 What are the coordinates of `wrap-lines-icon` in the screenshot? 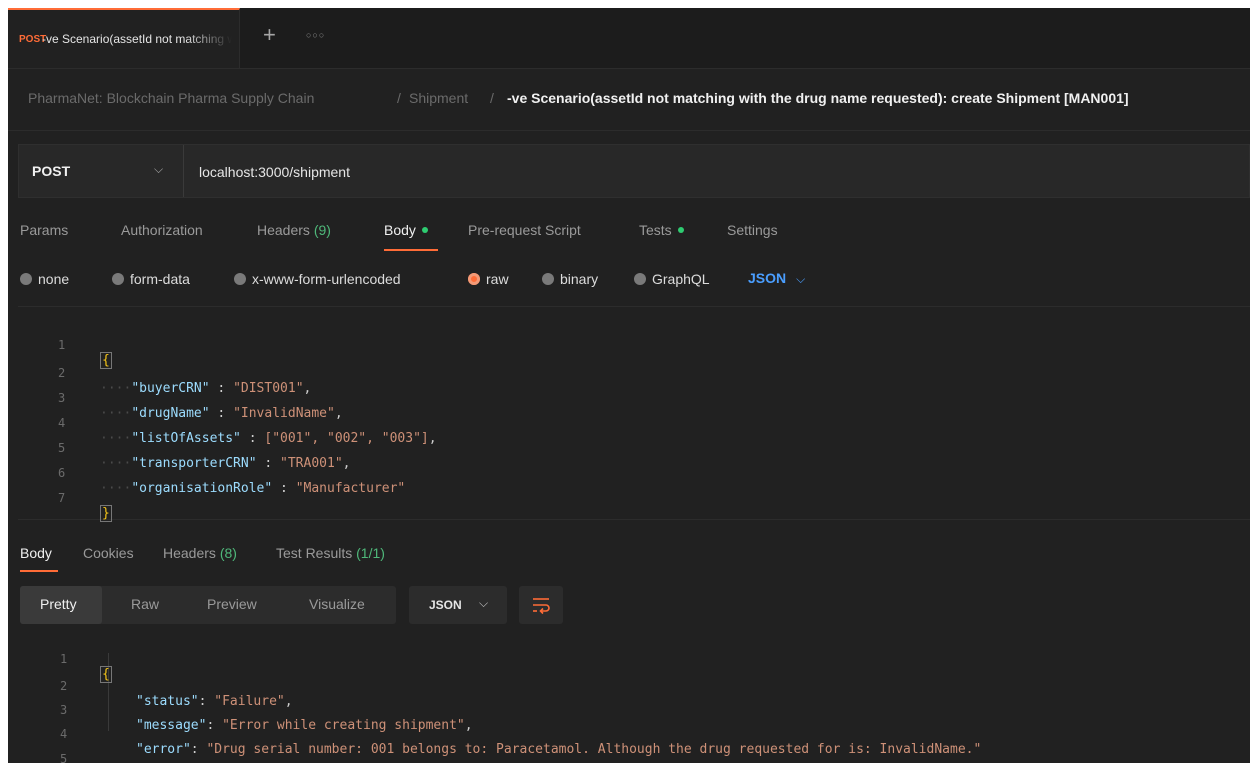 It's located at (541, 605).